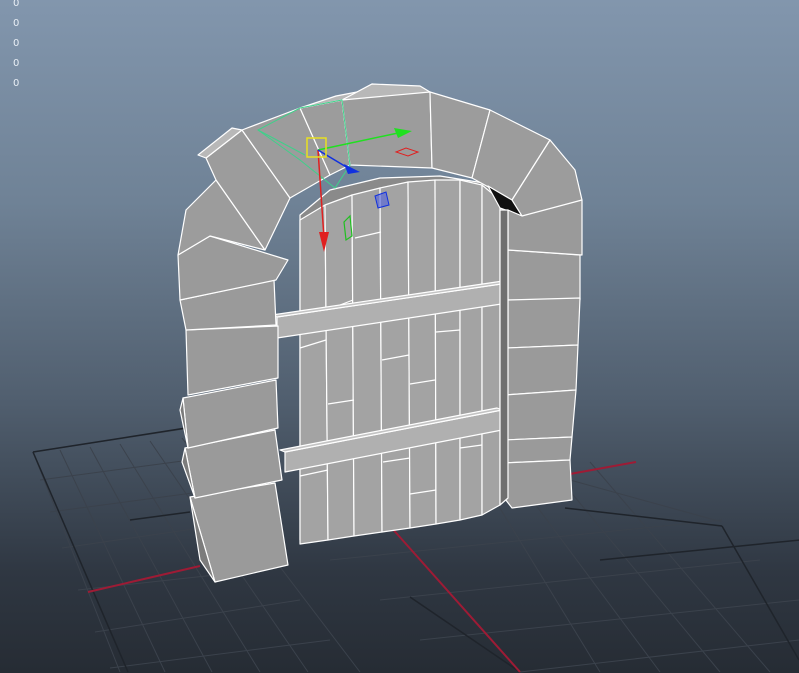 This screenshot has height=673, width=799. I want to click on door-planks, so click(400, 362).